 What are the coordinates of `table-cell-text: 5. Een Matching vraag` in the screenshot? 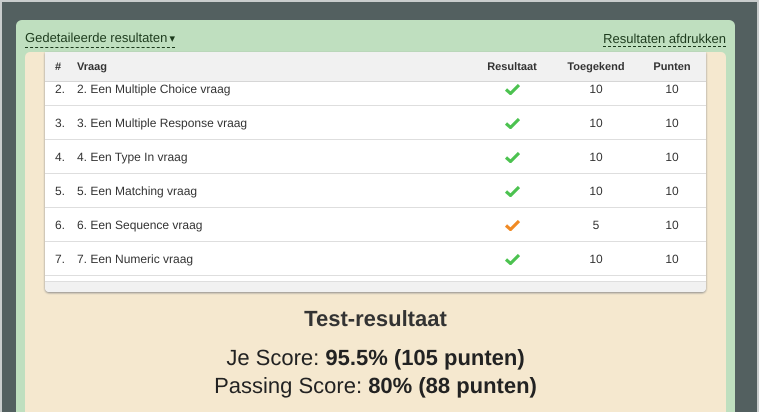 It's located at (137, 191).